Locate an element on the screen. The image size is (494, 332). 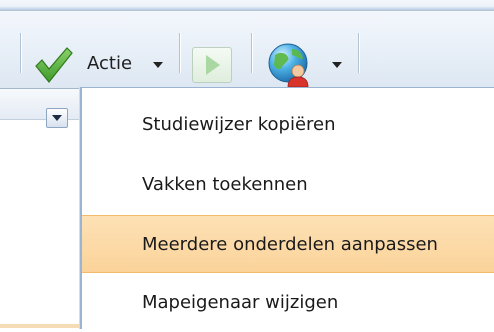
menu-item-meerdere-onderdelen-aanpassen: Meerdere onderdelen aanpassen is located at coordinates (288, 244).